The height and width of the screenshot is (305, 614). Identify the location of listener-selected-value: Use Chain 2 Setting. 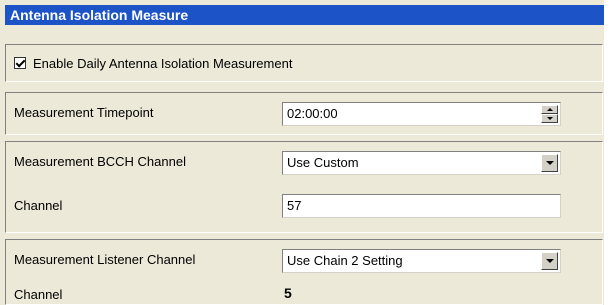
(345, 260).